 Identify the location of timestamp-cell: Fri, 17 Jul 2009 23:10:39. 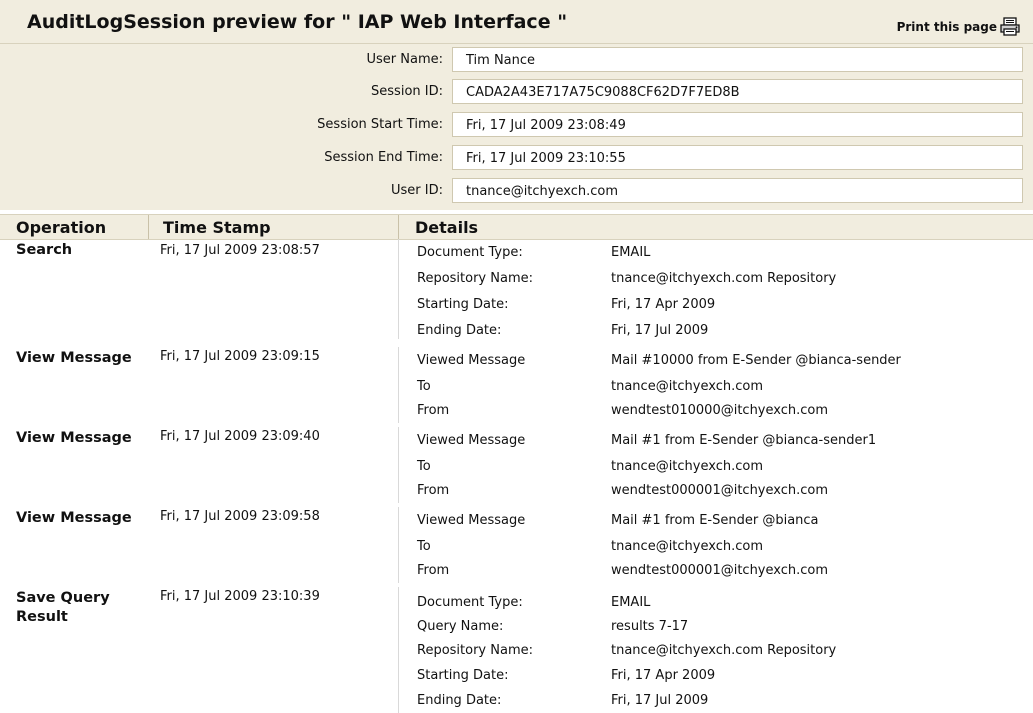
(240, 596).